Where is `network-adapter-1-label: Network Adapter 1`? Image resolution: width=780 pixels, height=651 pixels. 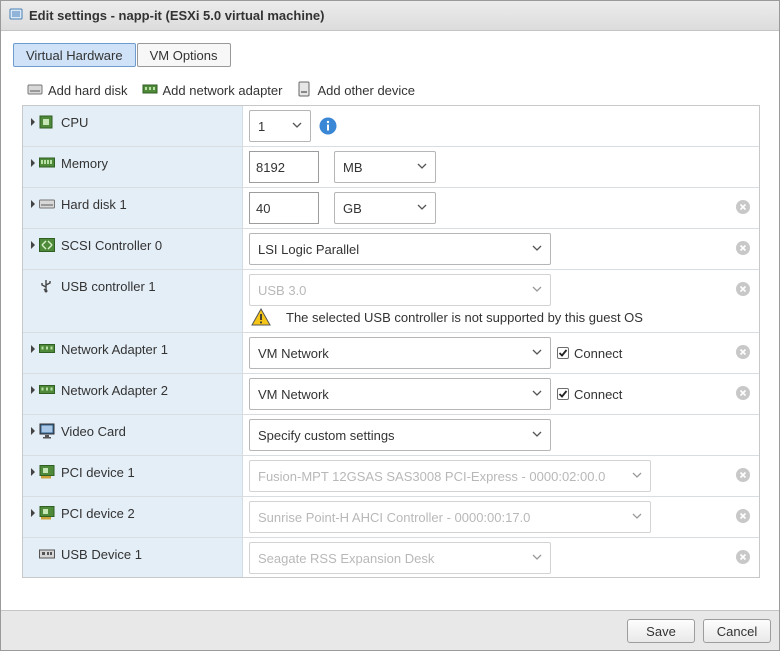 network-adapter-1-label: Network Adapter 1 is located at coordinates (114, 349).